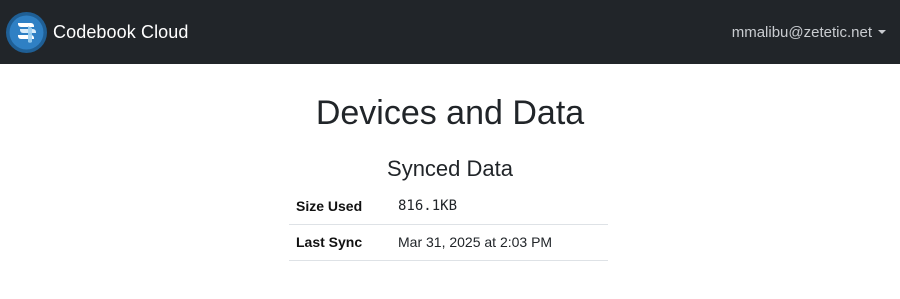 Image resolution: width=900 pixels, height=299 pixels. Describe the element at coordinates (26, 32) in the screenshot. I see `codebook-logo-icon` at that location.